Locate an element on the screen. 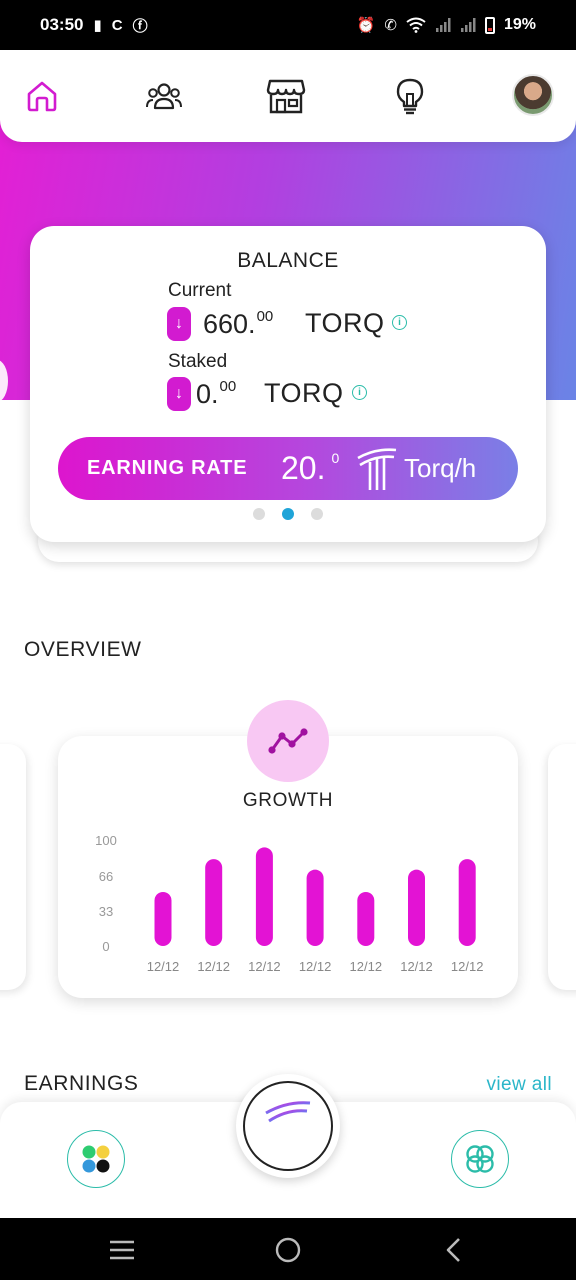 The height and width of the screenshot is (1280, 576). next-card-peek is located at coordinates (562, 867).